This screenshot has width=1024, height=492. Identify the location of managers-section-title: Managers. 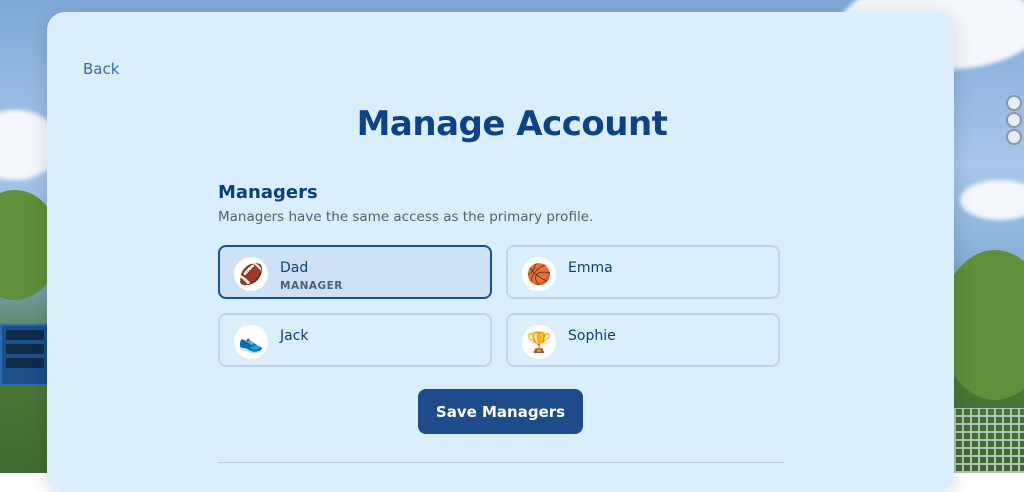
(268, 192).